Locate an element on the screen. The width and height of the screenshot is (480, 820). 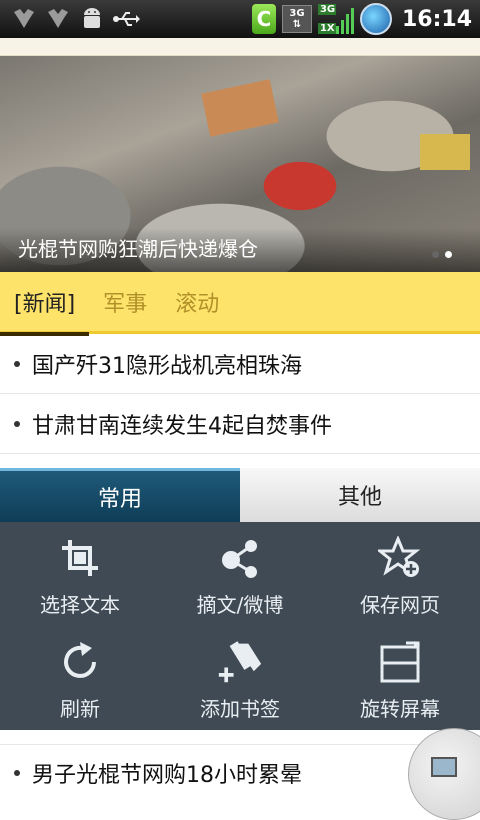
crop-icon is located at coordinates (80, 558).